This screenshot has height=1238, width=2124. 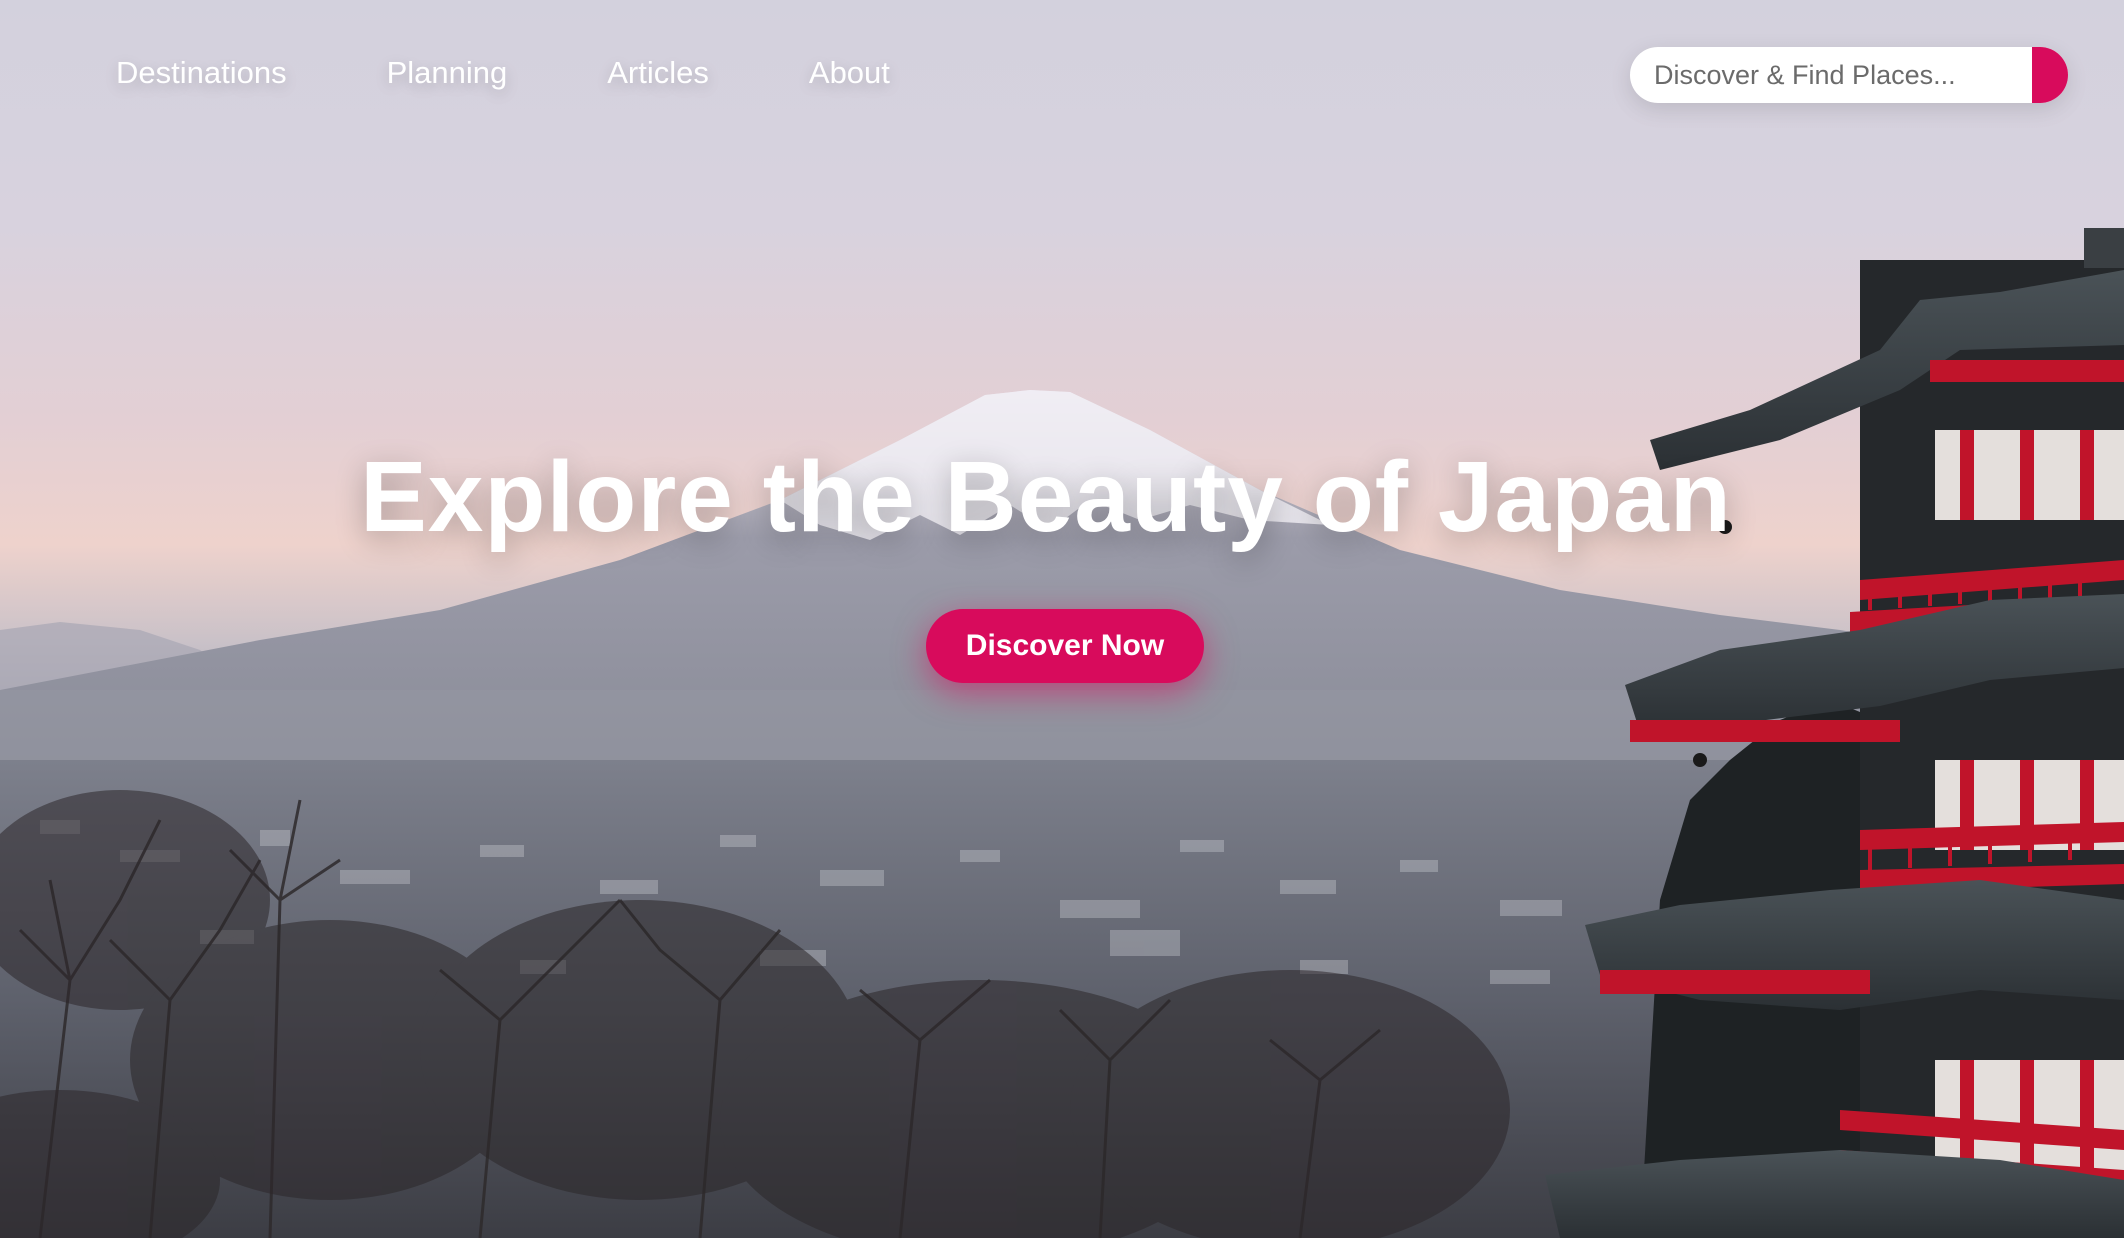 I want to click on nav-link-destinations: Destinations, so click(x=201, y=73).